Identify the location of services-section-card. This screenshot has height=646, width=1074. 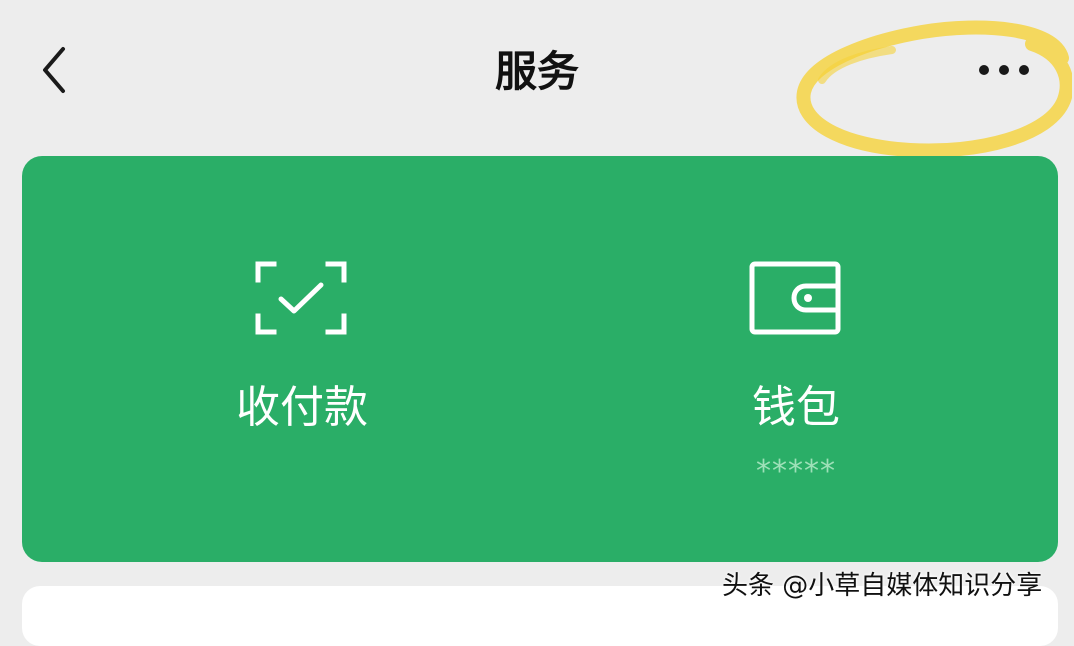
(540, 616).